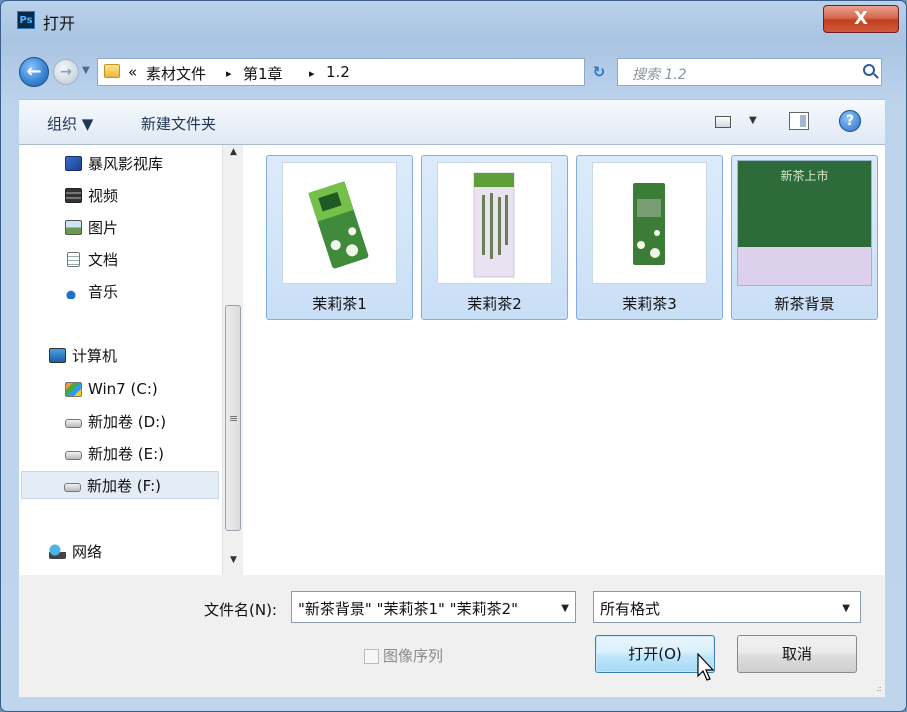 The width and height of the screenshot is (907, 712). I want to click on view-options-chevron-icon: ▼, so click(753, 120).